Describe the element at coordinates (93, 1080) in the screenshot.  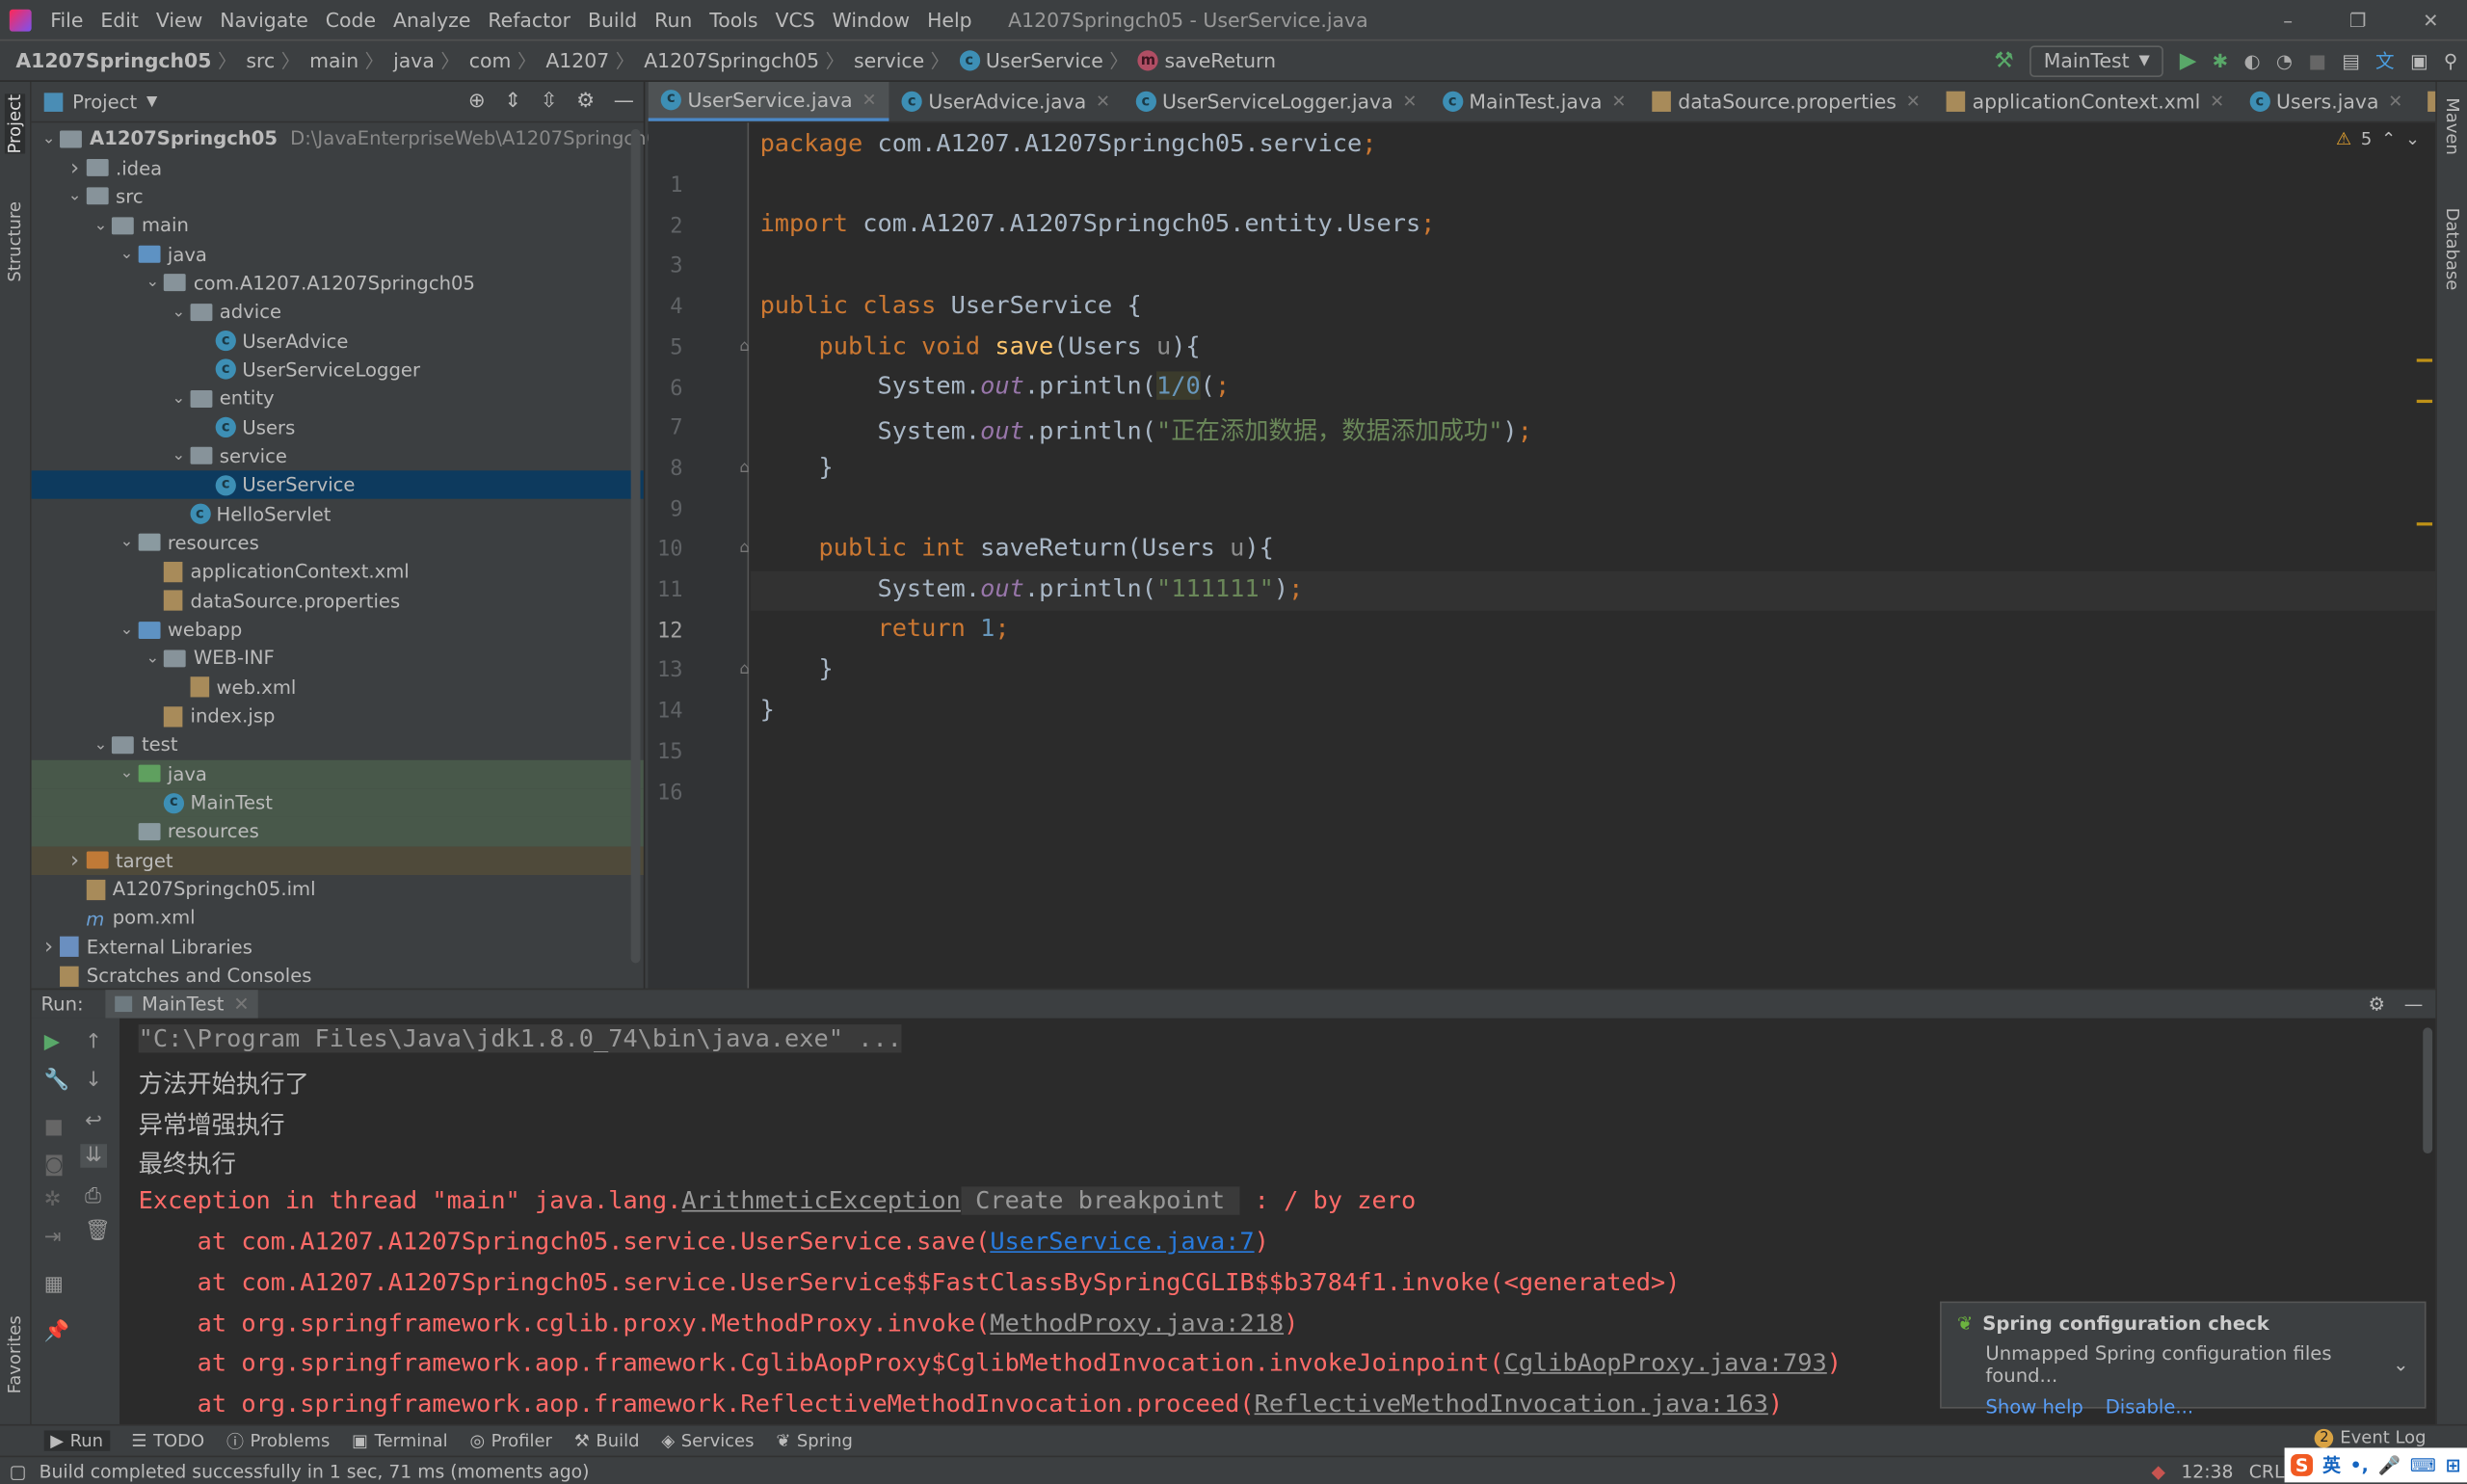
I see `arrow-down-icon: ↓` at that location.